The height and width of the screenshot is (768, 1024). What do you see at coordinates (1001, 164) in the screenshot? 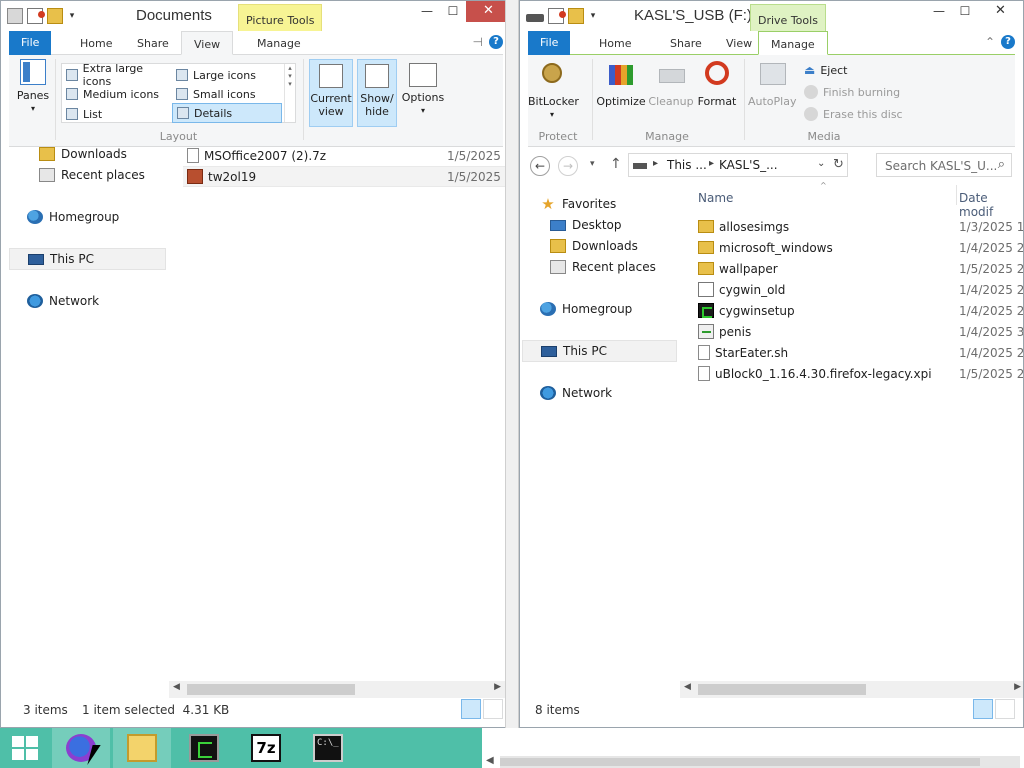
I see `search-icon: ⌕` at bounding box center [1001, 164].